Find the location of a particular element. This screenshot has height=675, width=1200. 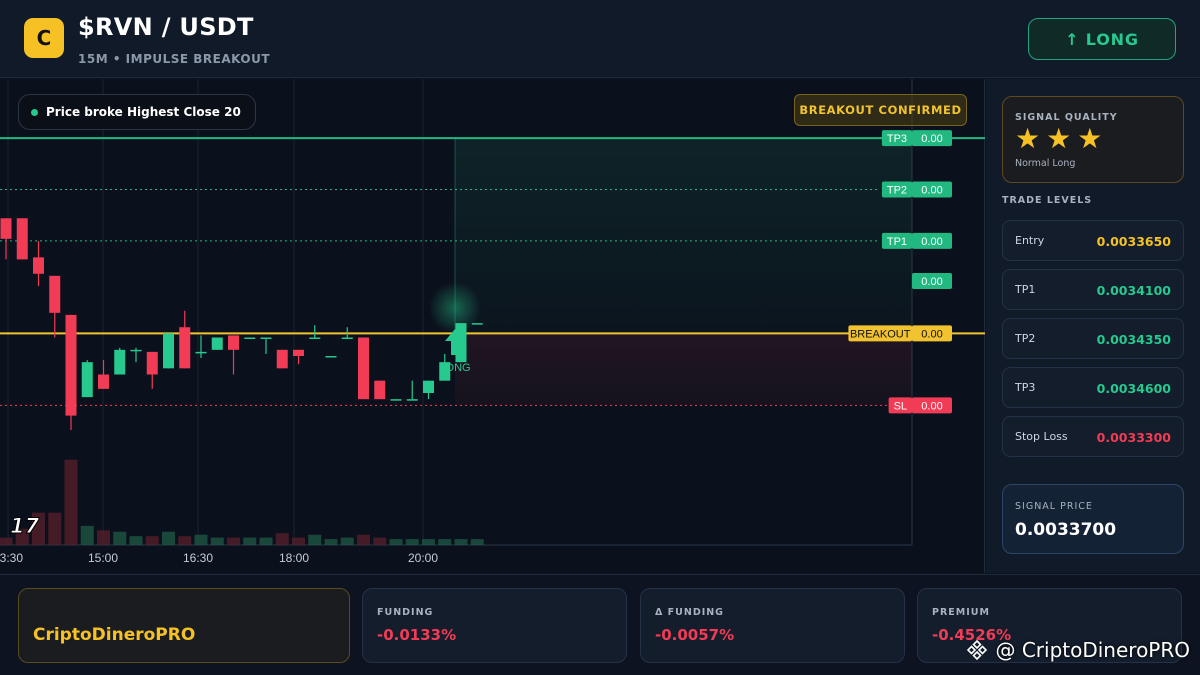

delta-funding-value: -0.0057% is located at coordinates (695, 635).